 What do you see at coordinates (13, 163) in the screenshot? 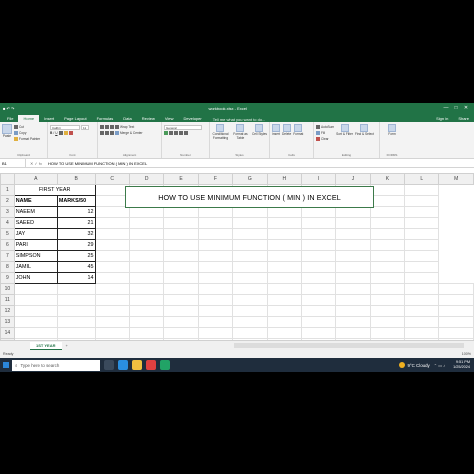
I see `name-box: B1` at bounding box center [13, 163].